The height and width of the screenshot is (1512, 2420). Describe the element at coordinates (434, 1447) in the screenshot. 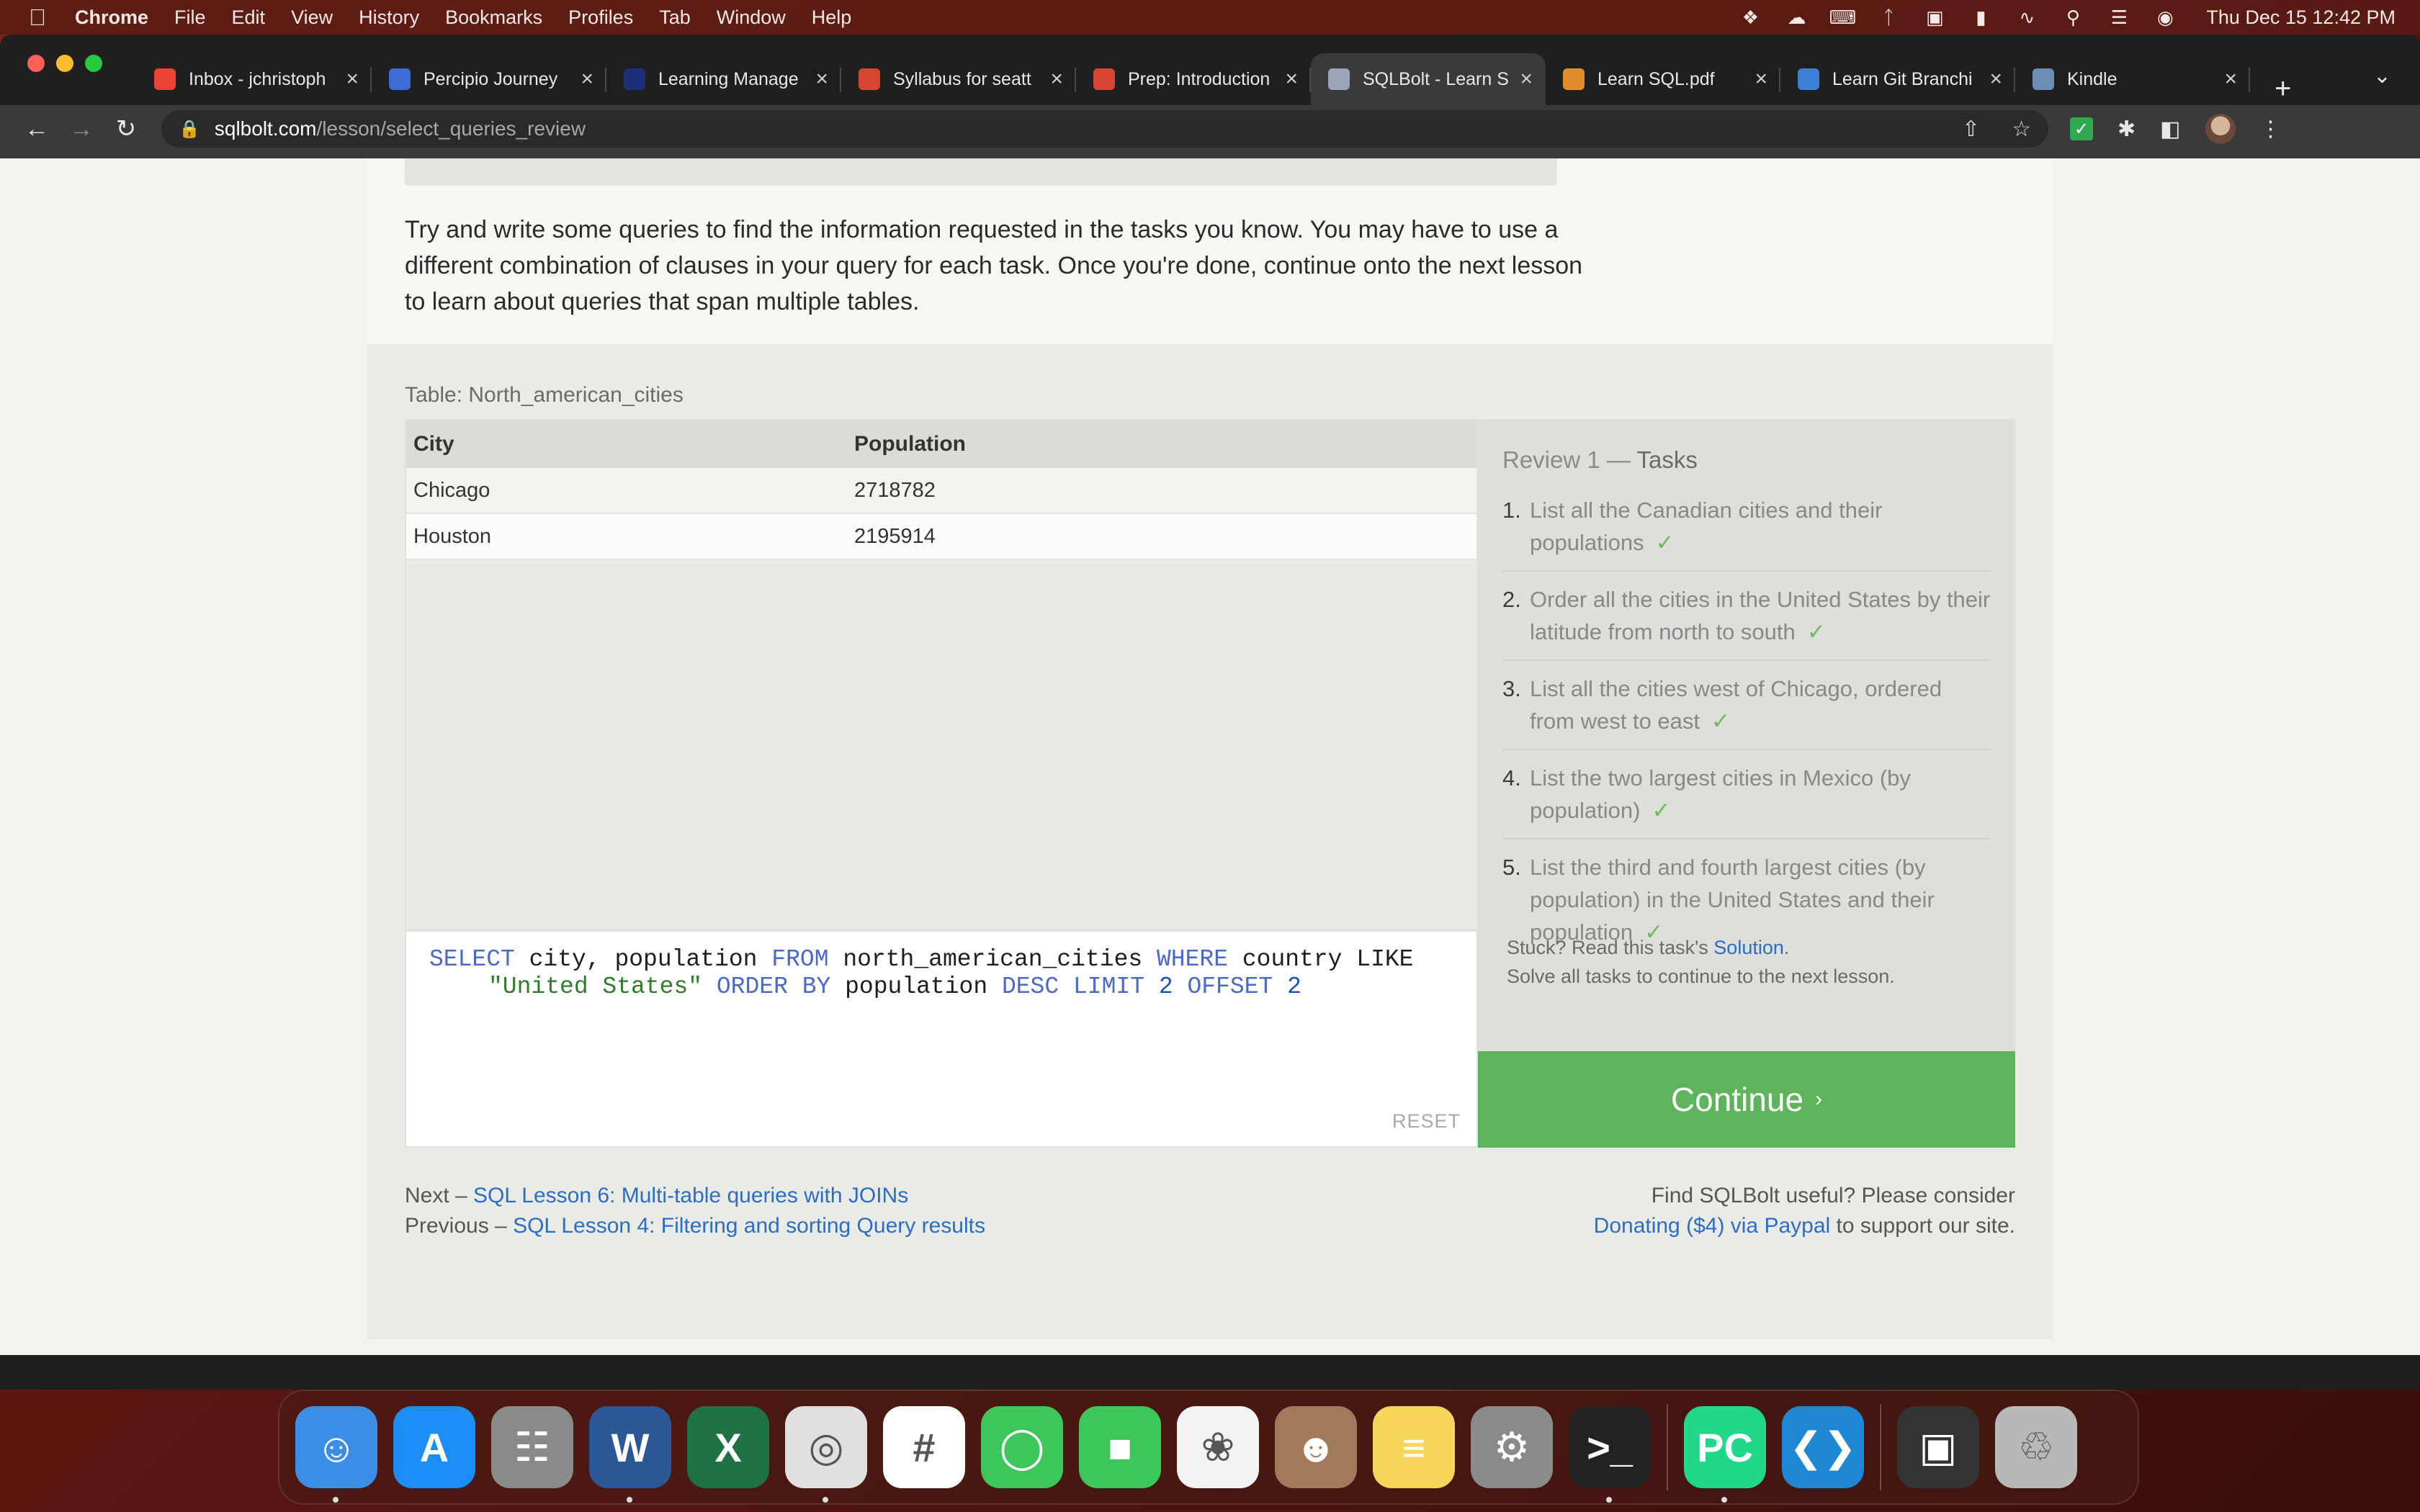

I see `app-store-icon: A` at that location.